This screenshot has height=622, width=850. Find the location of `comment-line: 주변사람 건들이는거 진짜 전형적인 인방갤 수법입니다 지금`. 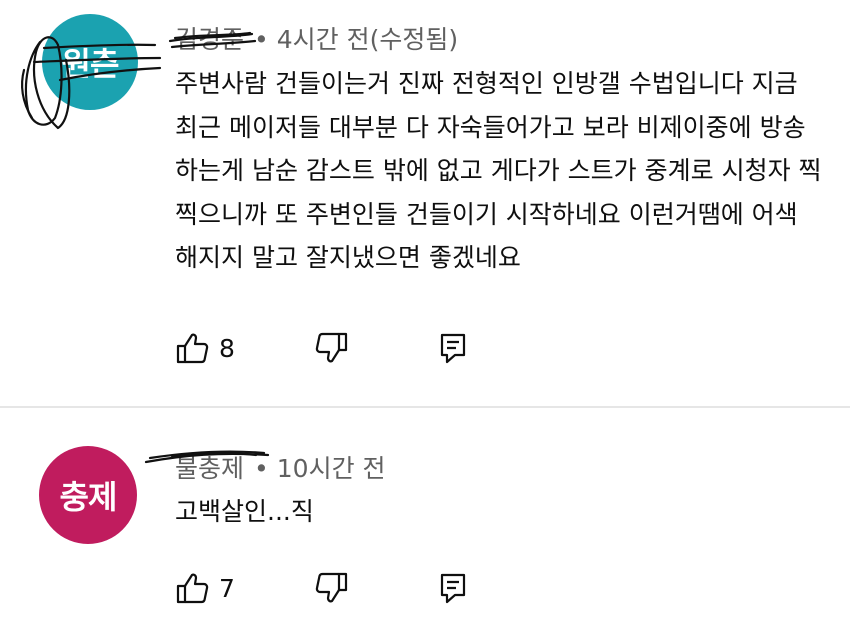

comment-line: 주변사람 건들이는거 진짜 전형적인 인방갤 수법입니다 지금 is located at coordinates (486, 83).